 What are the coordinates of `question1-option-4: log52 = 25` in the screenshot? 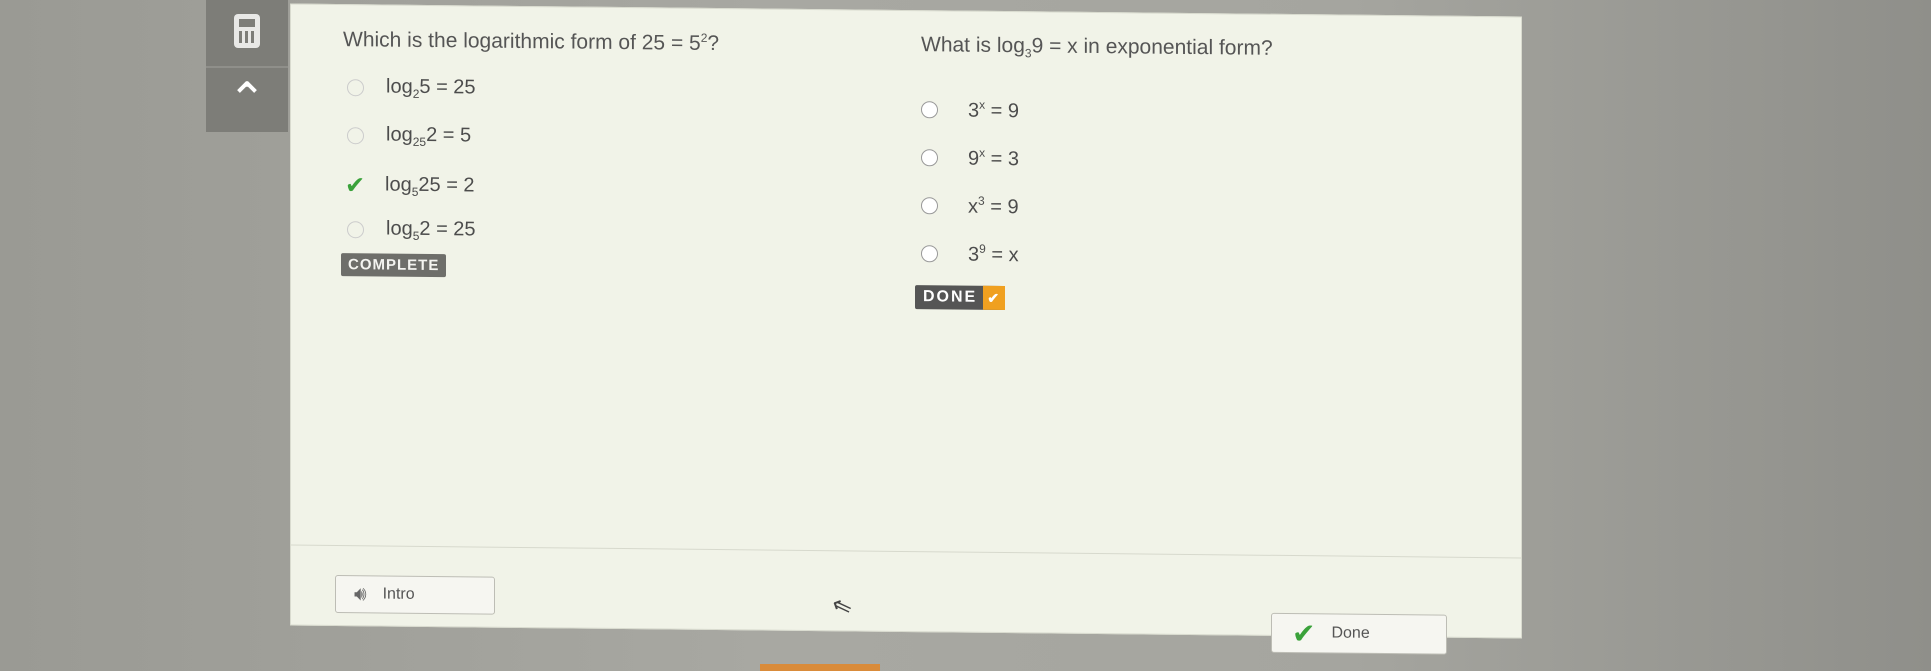 It's located at (411, 230).